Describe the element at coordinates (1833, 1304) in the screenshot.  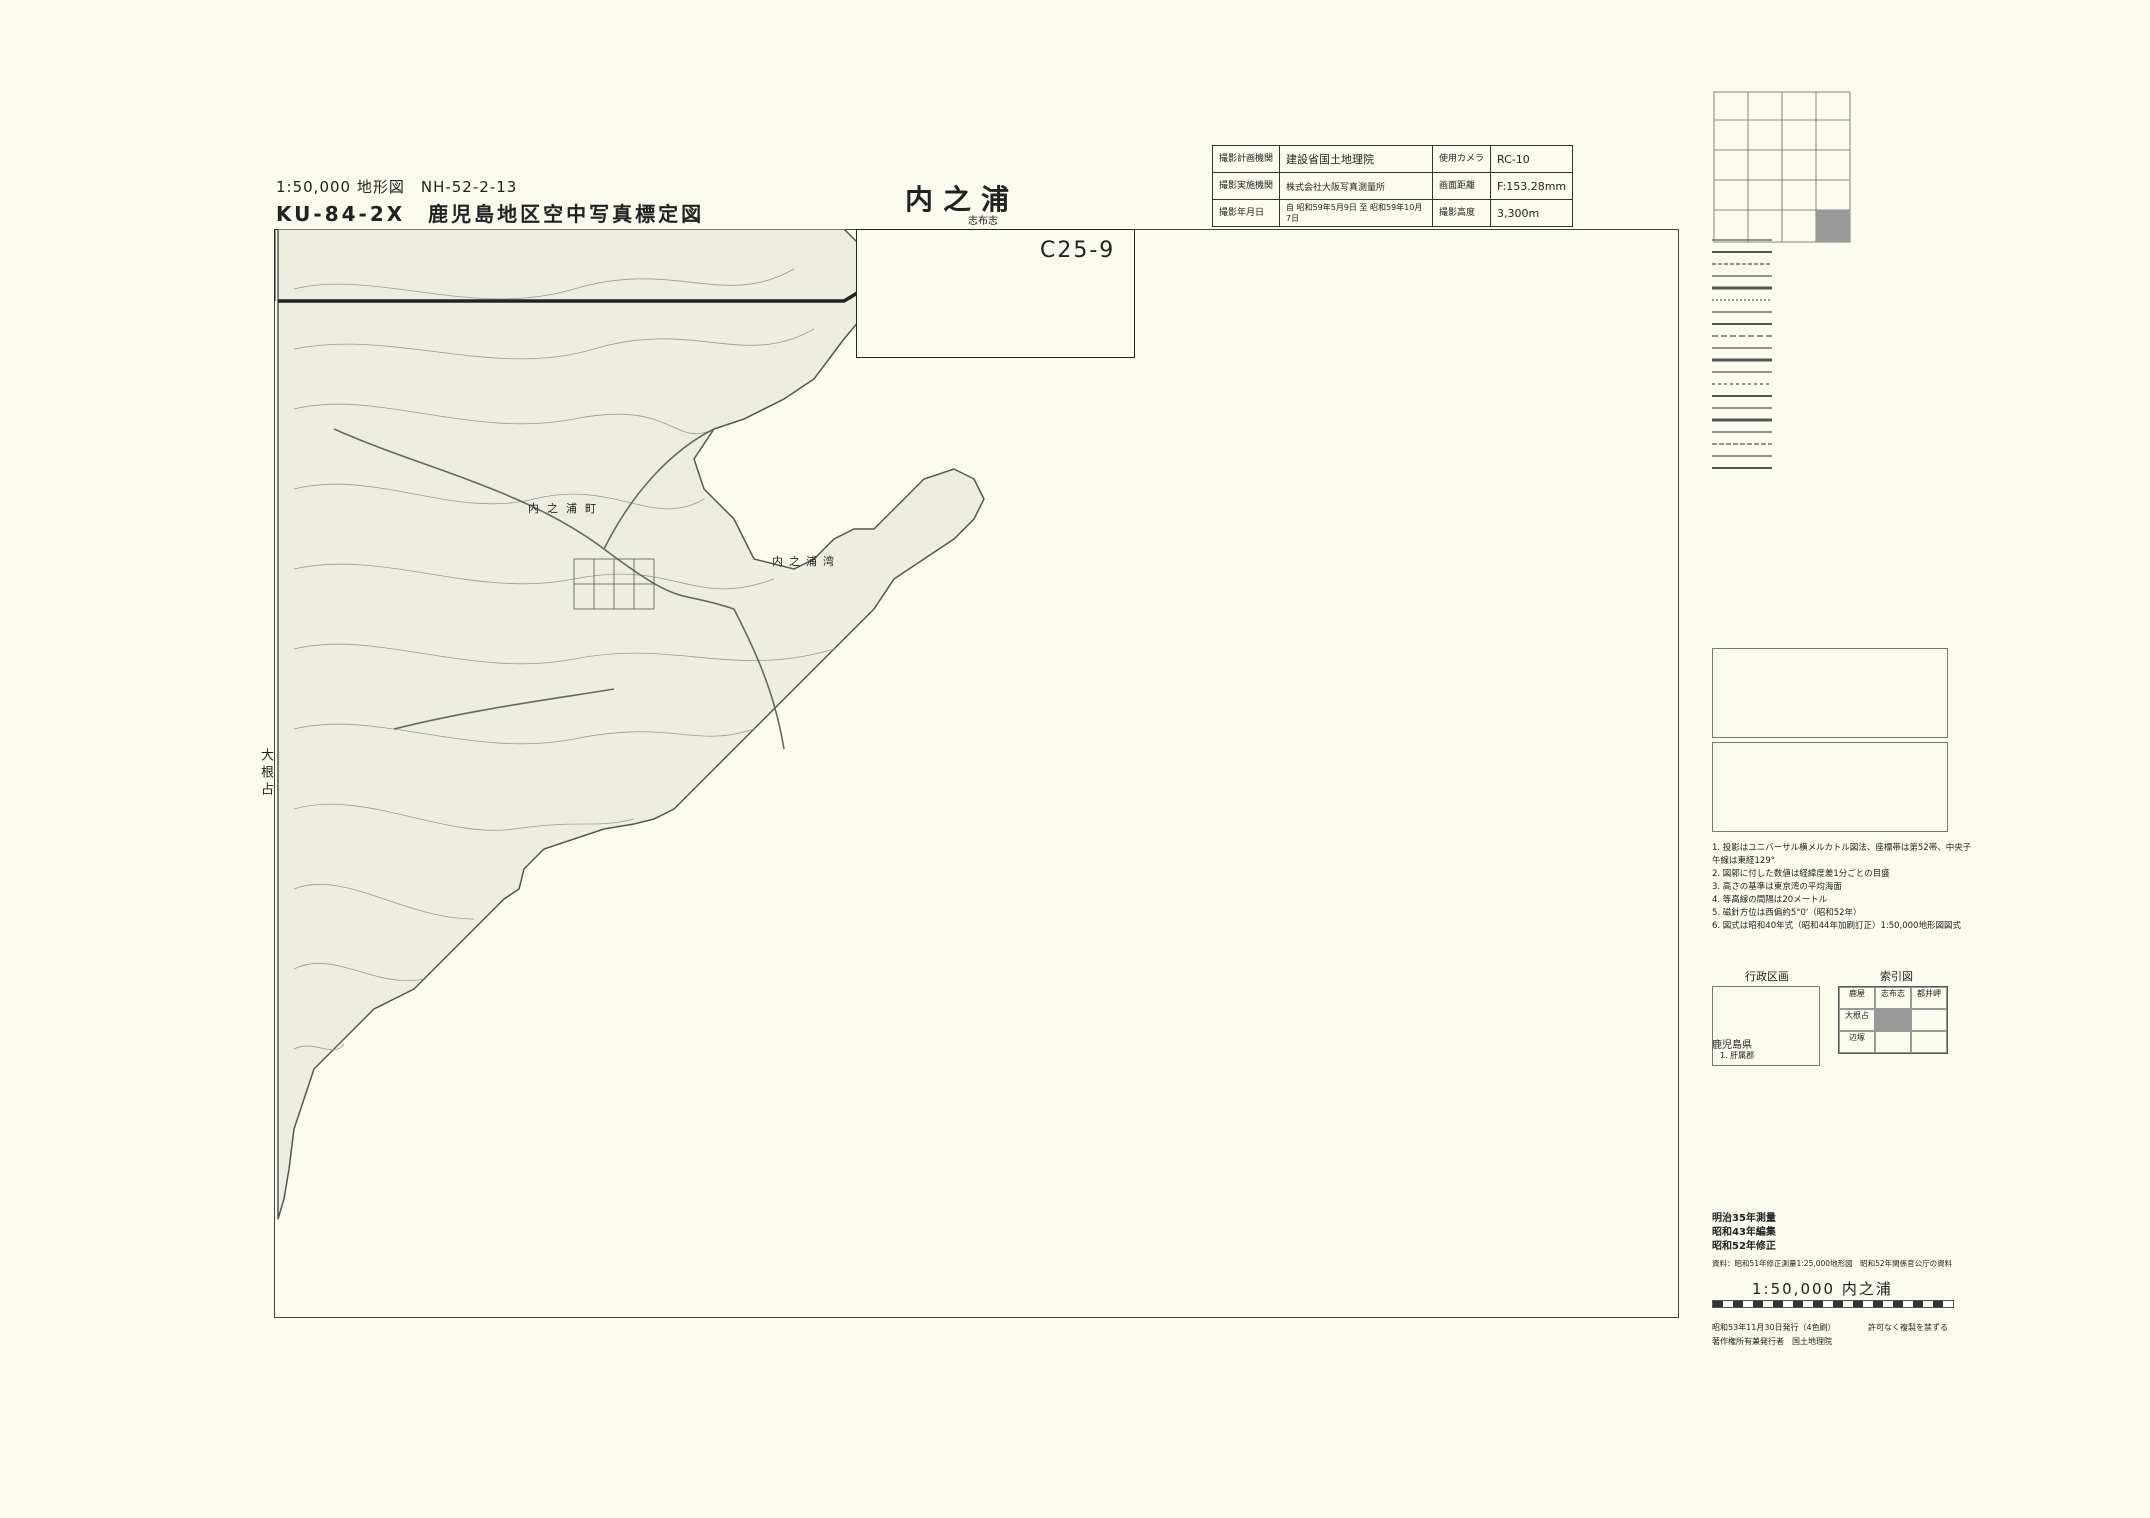
I see `scale-bar` at that location.